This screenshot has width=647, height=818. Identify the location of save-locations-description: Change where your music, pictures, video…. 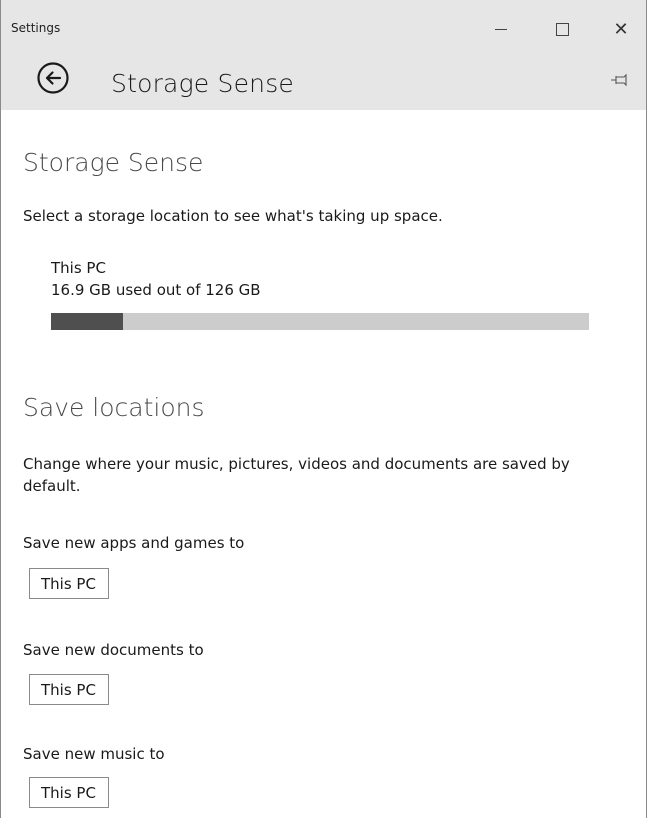
(296, 475).